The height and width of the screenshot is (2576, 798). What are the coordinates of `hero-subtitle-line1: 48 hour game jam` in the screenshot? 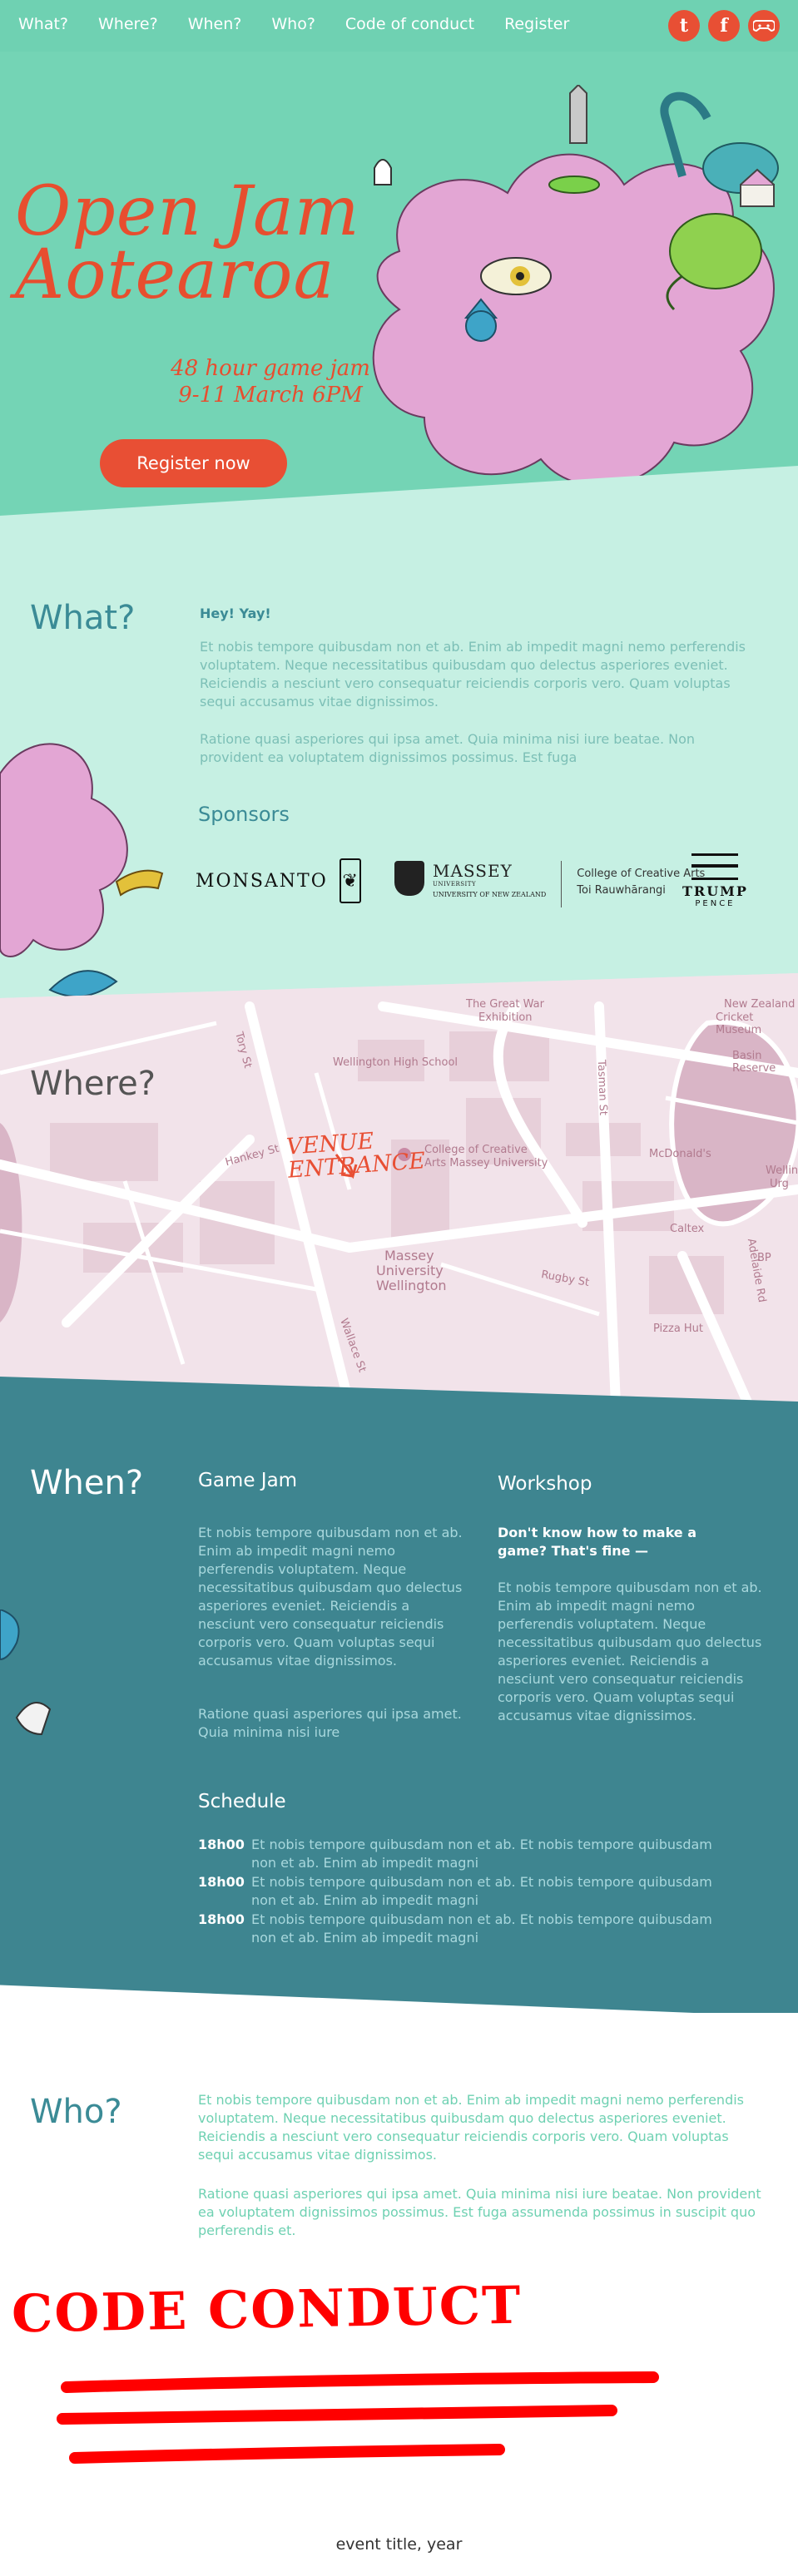 It's located at (270, 368).